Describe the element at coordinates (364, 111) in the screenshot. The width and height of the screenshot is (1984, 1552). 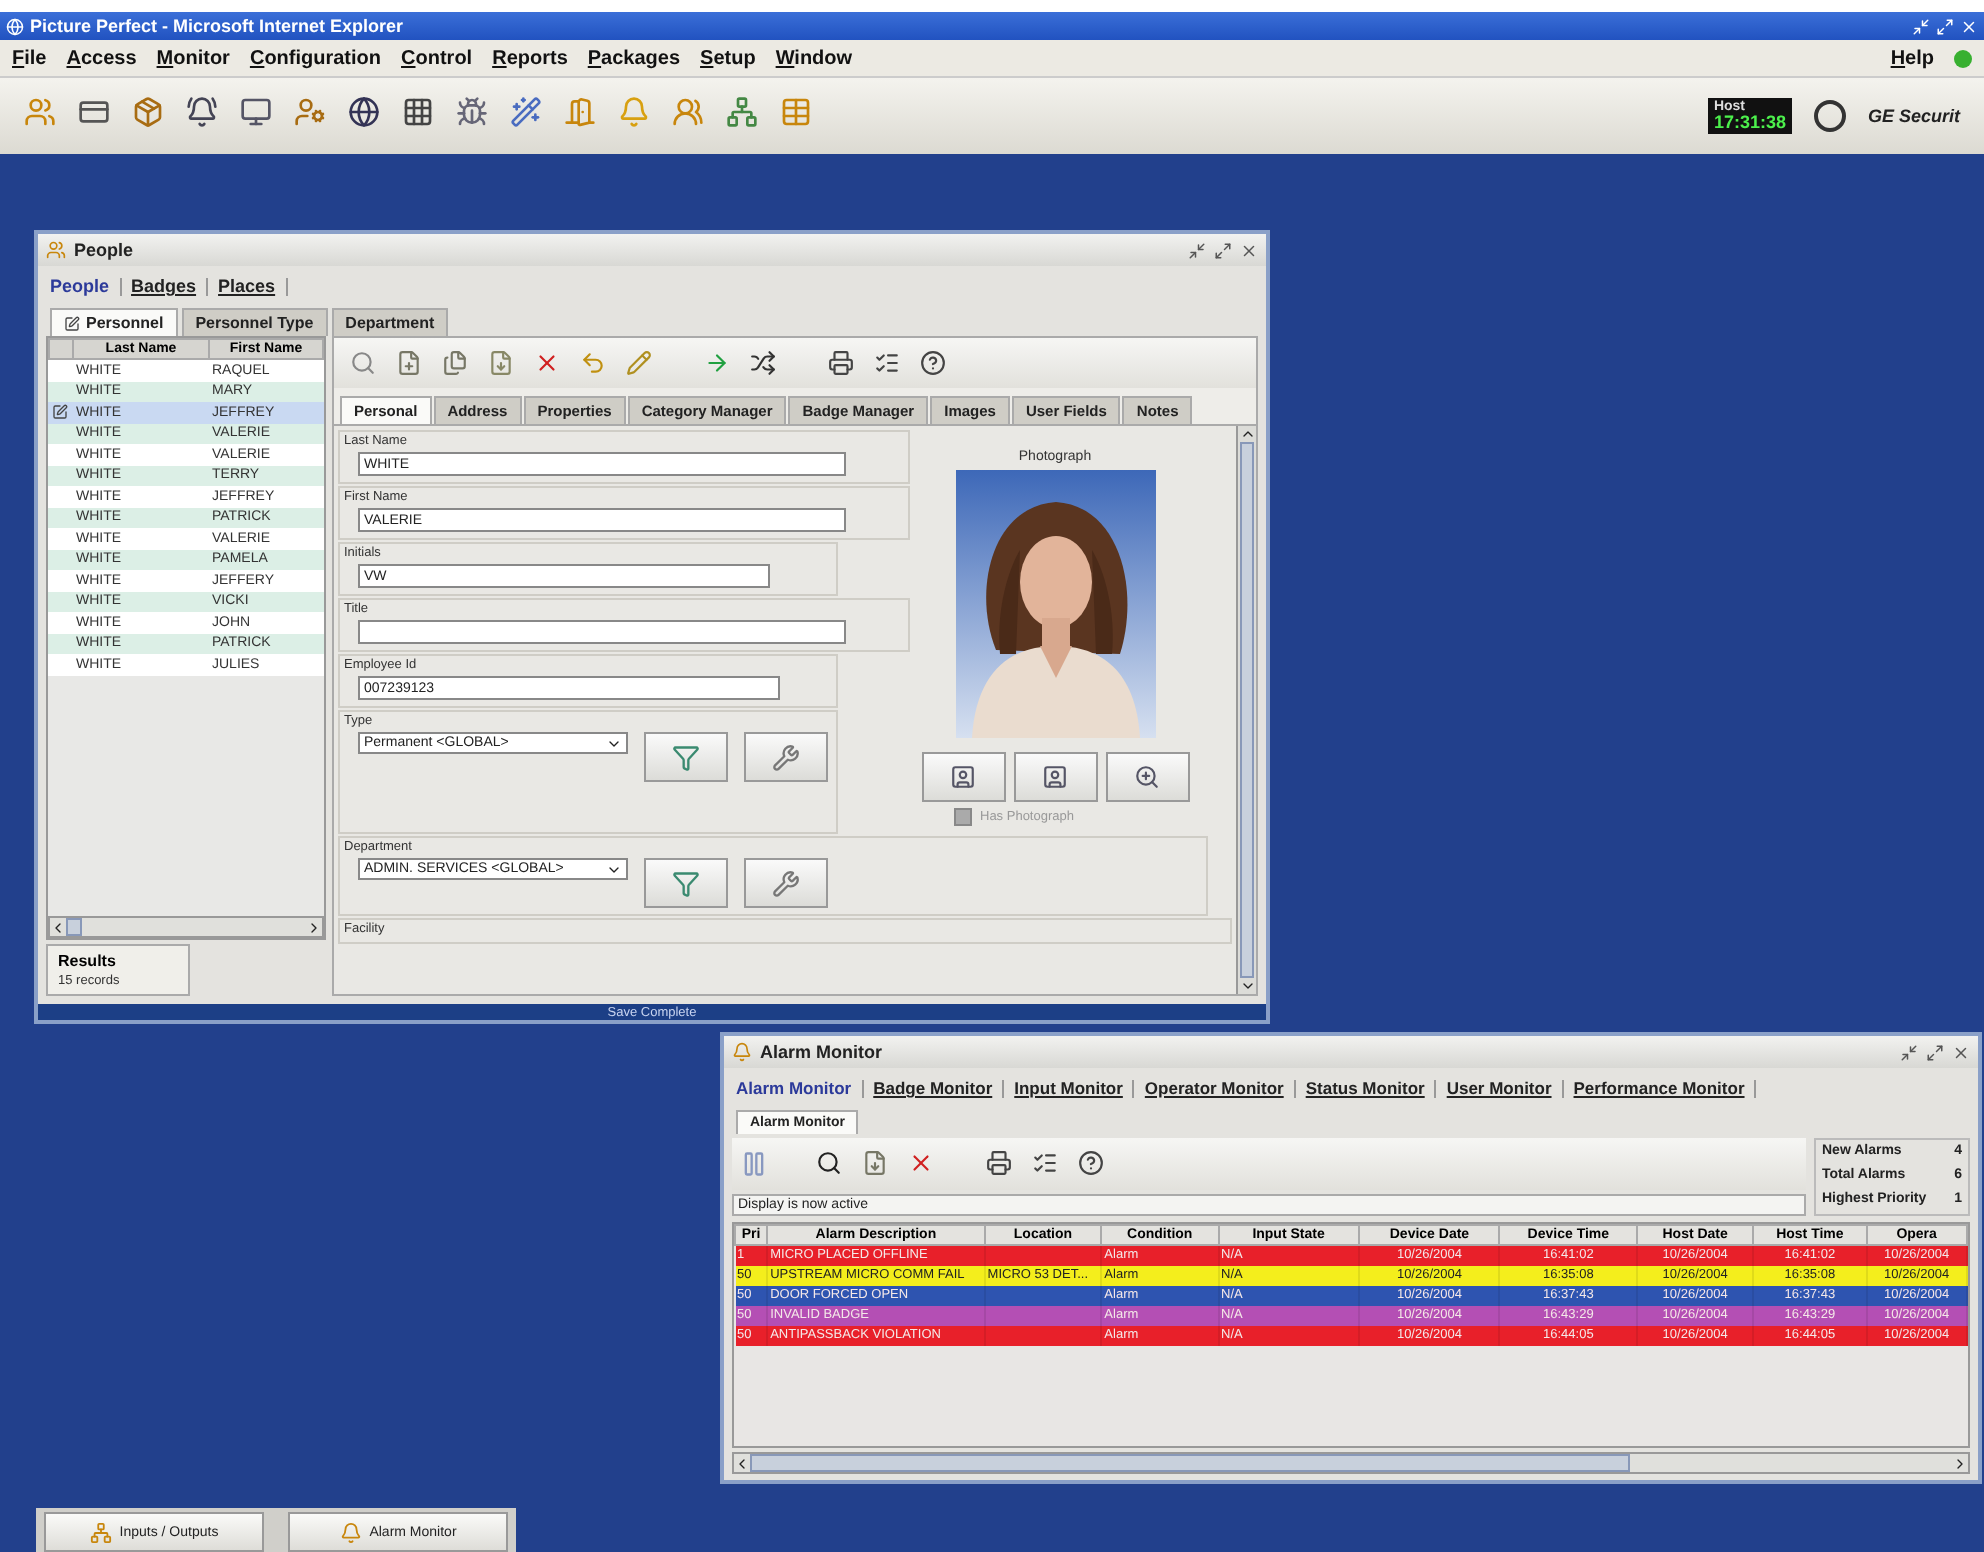
I see `globe-icon` at that location.